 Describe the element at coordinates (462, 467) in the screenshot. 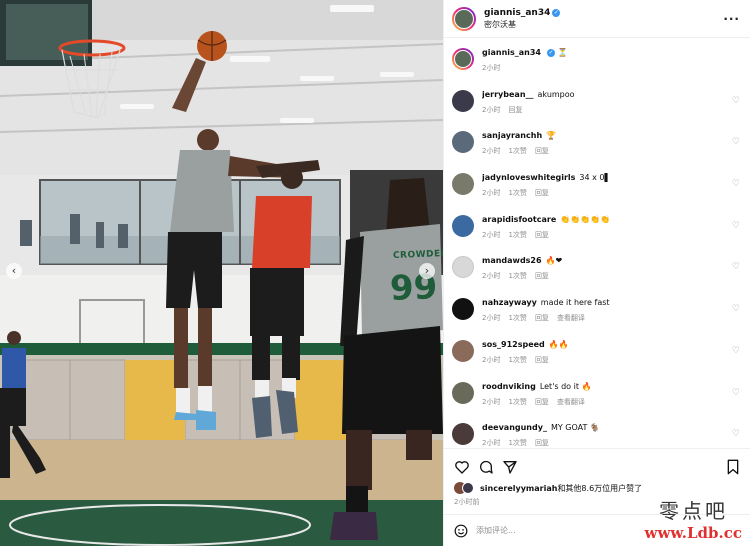

I see `heart-icon` at that location.